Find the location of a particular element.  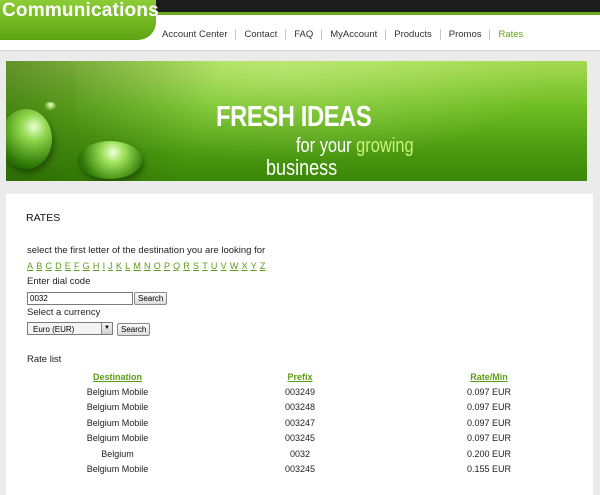

table-row: Belgium Mobile 003245 0.155 EUR is located at coordinates (306, 470).